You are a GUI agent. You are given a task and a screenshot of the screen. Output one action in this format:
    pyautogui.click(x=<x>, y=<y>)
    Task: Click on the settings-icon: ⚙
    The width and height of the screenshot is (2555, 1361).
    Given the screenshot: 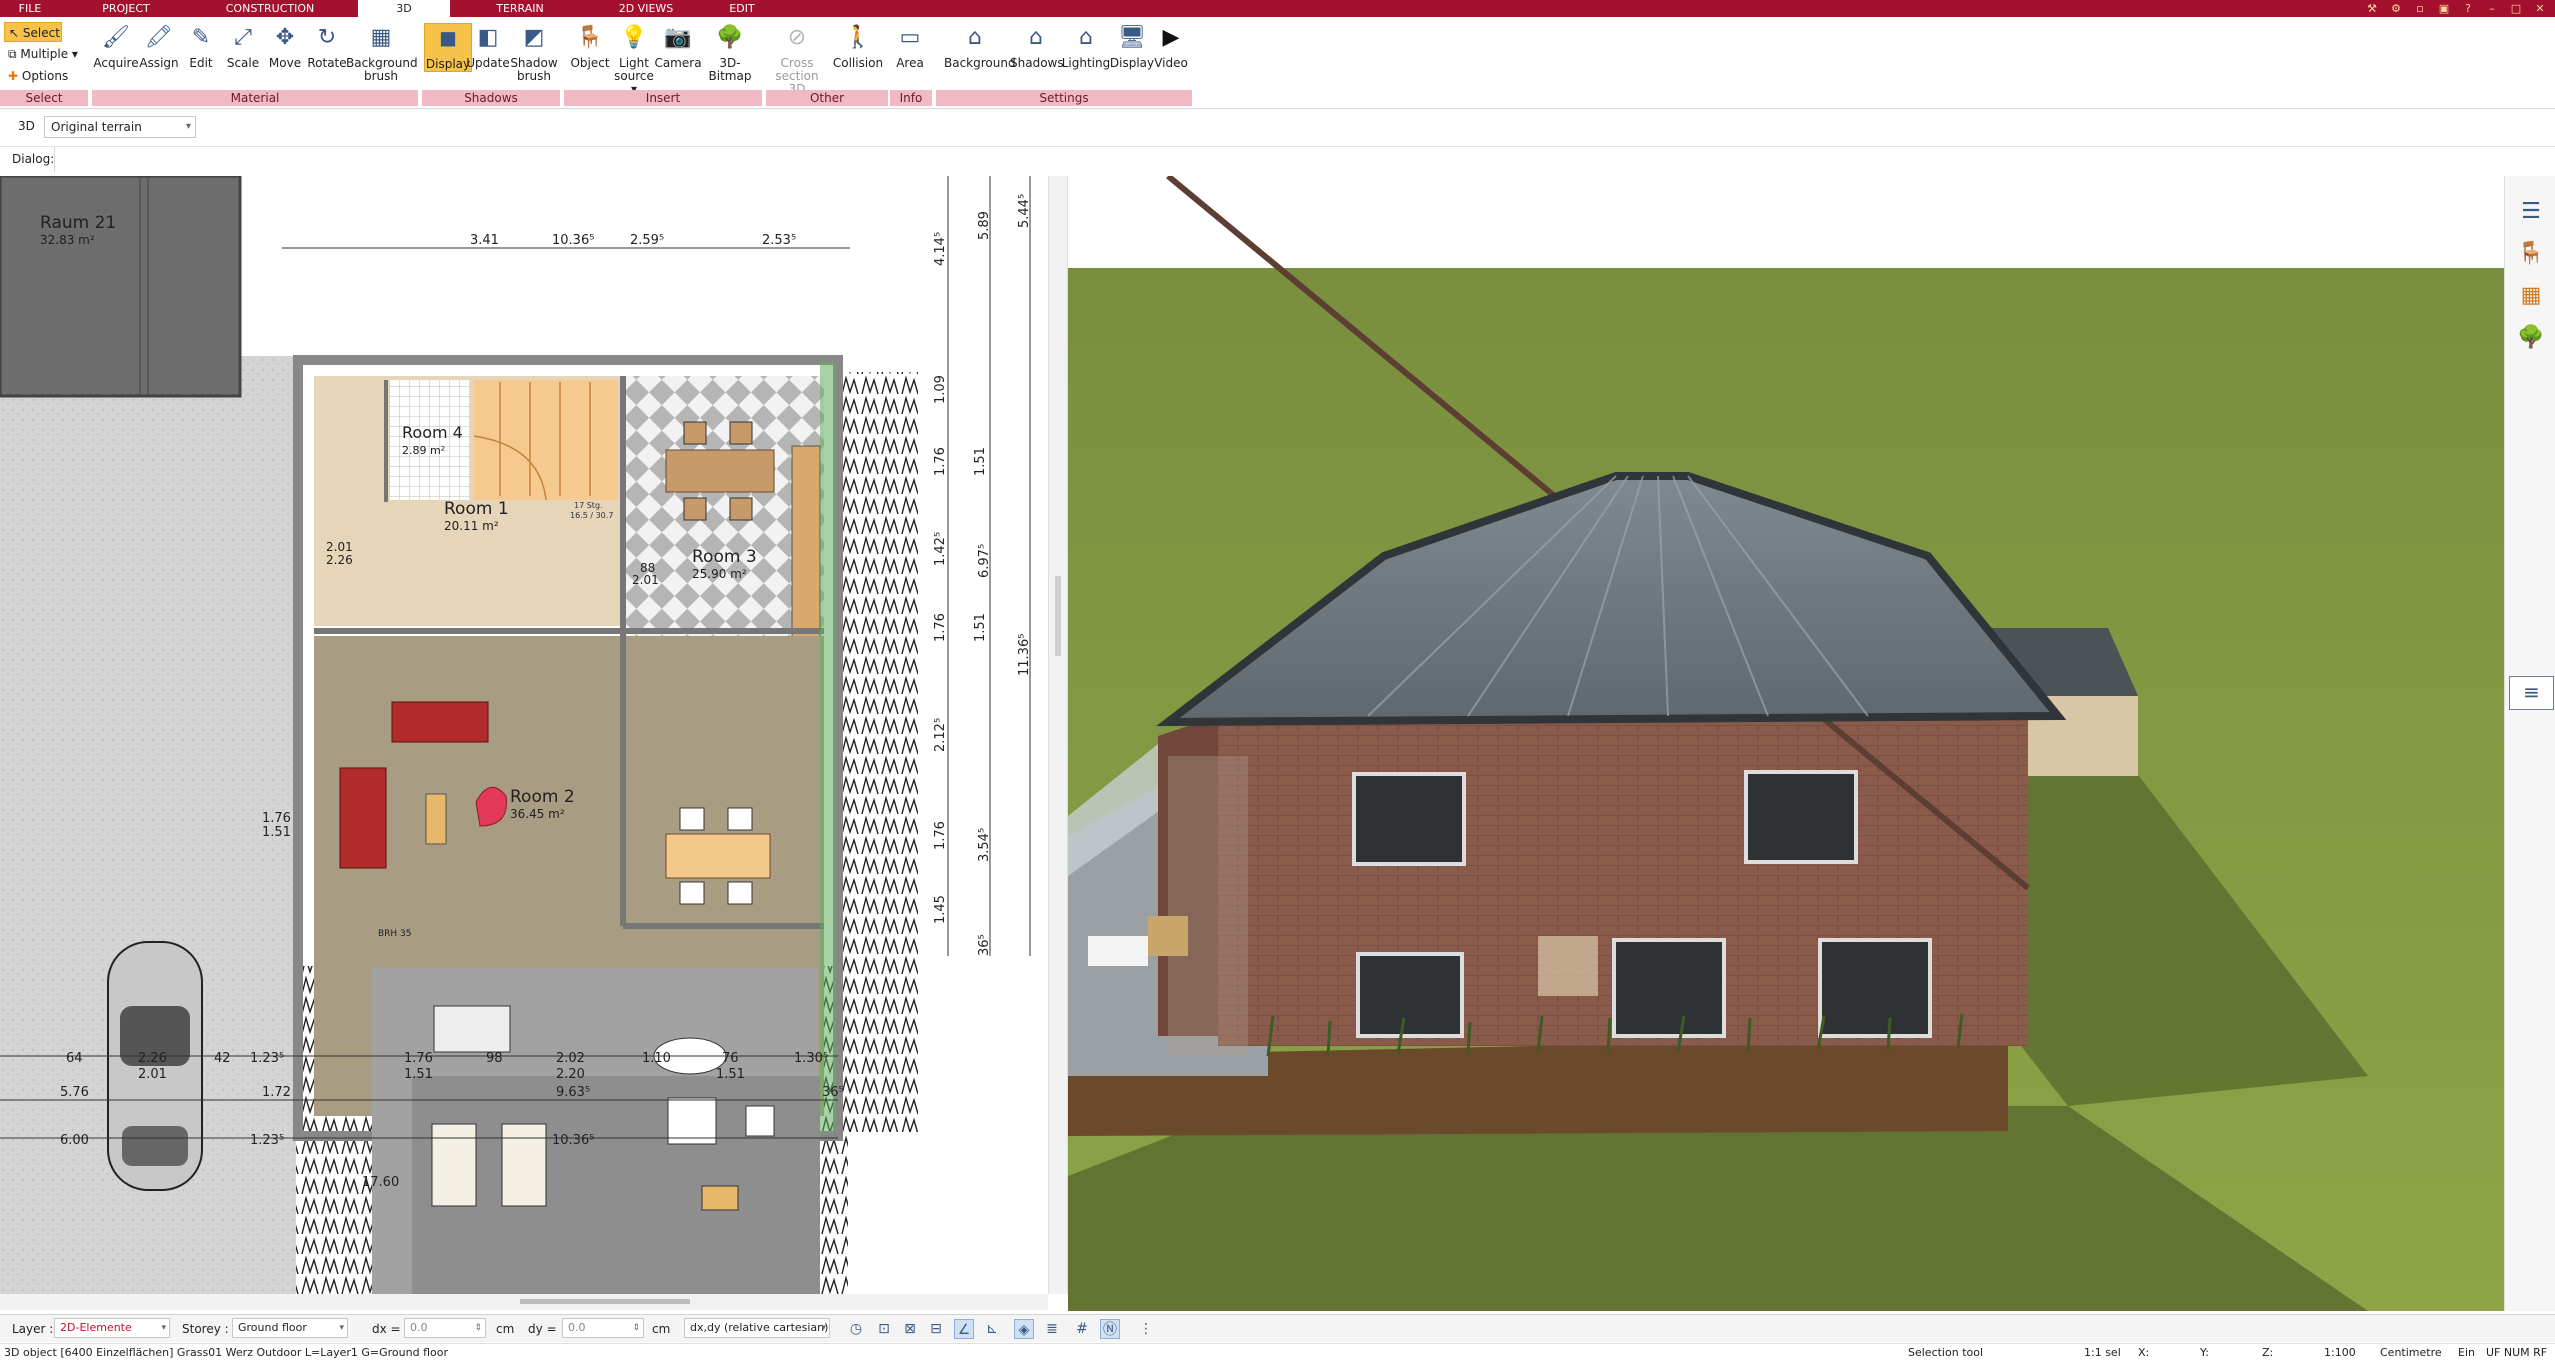 What is the action you would take?
    pyautogui.click(x=2396, y=8)
    